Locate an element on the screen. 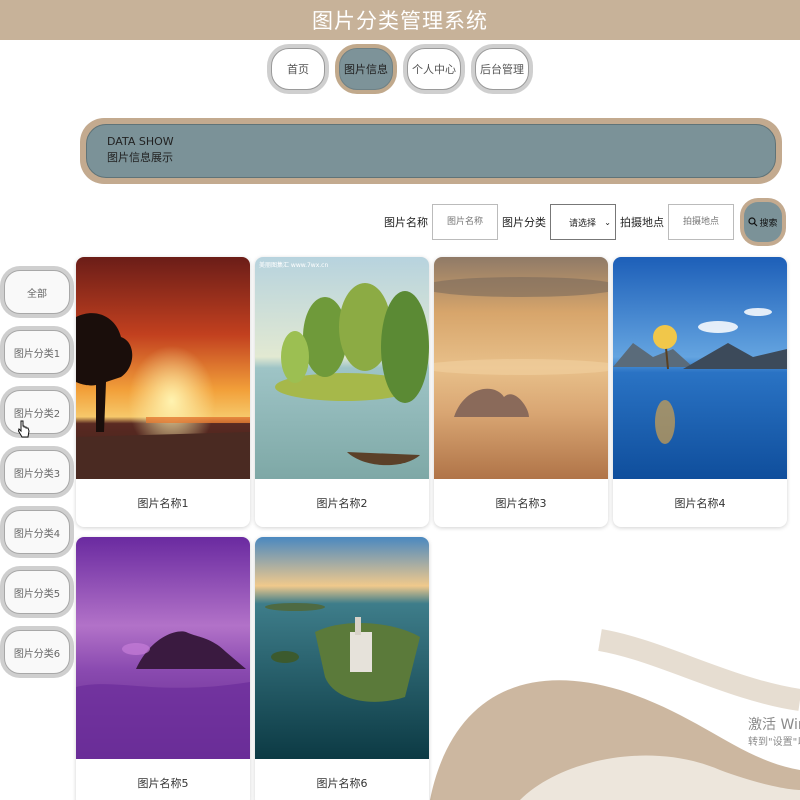  category-label: 图片分类2 is located at coordinates (37, 412).